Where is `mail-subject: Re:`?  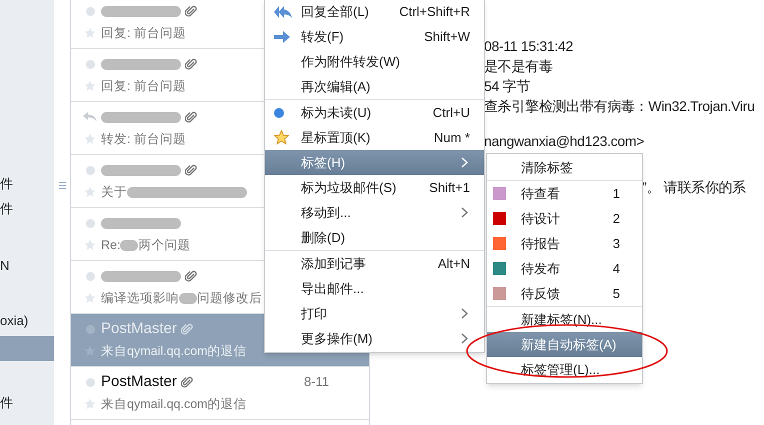 mail-subject: Re: is located at coordinates (110, 245).